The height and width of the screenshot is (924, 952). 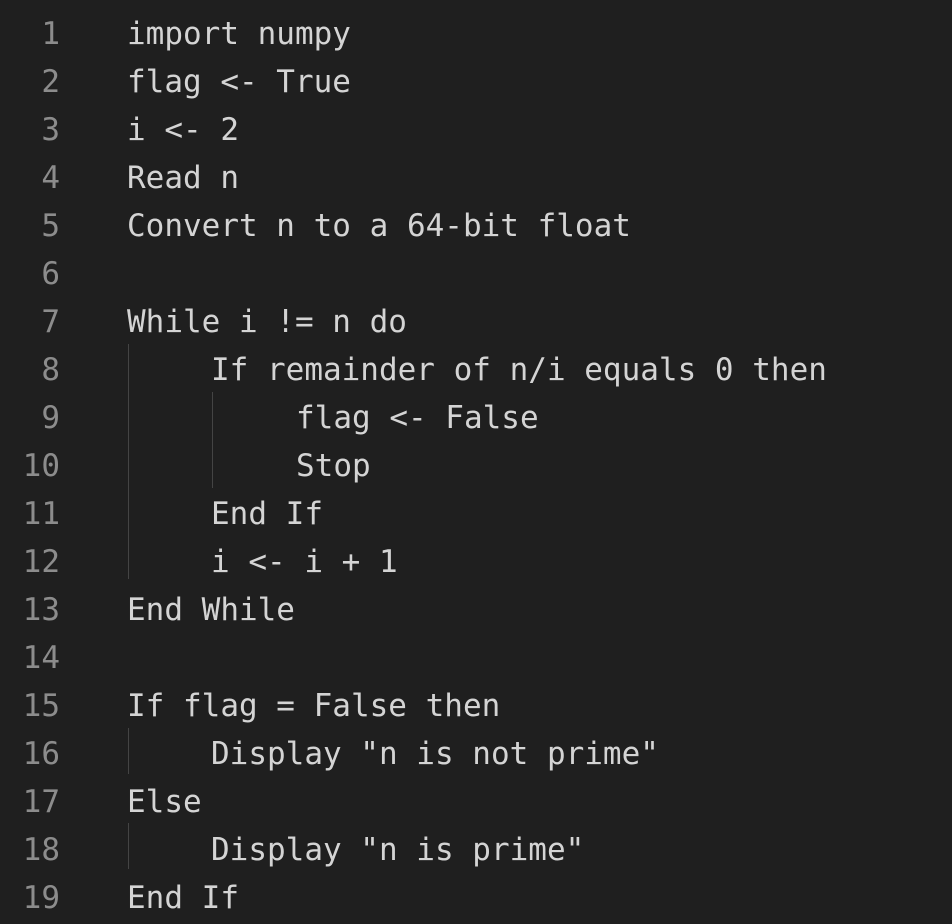 What do you see at coordinates (50, 34) in the screenshot?
I see `line-number: 1` at bounding box center [50, 34].